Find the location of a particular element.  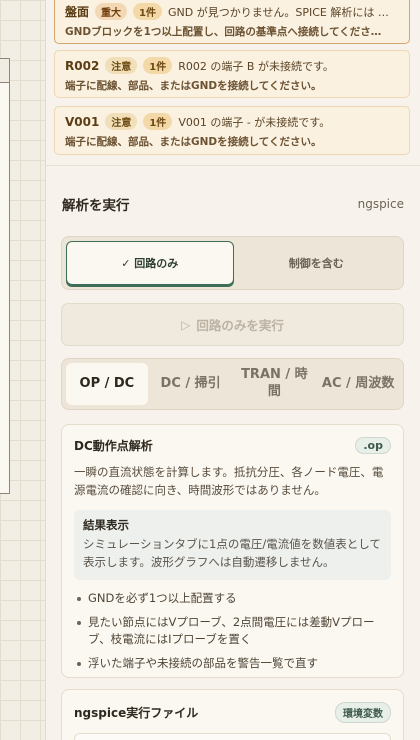

run-button: ▷ 回路のみを実行 is located at coordinates (232, 324).